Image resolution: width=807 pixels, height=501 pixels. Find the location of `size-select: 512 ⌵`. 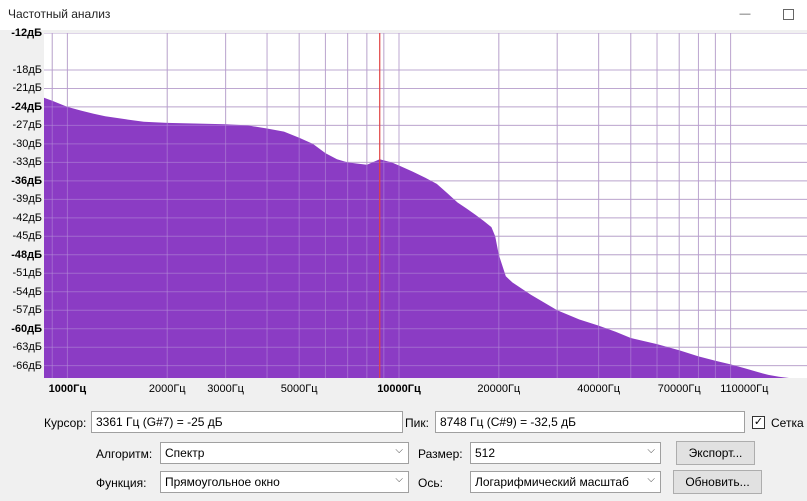

size-select: 512 ⌵ is located at coordinates (565, 453).